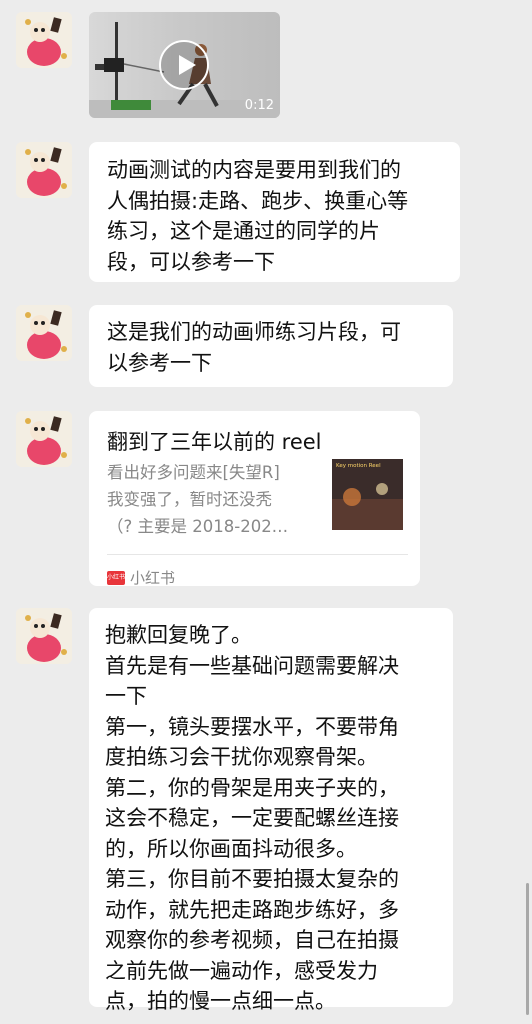  I want to click on message-line: 一下, so click(126, 696).